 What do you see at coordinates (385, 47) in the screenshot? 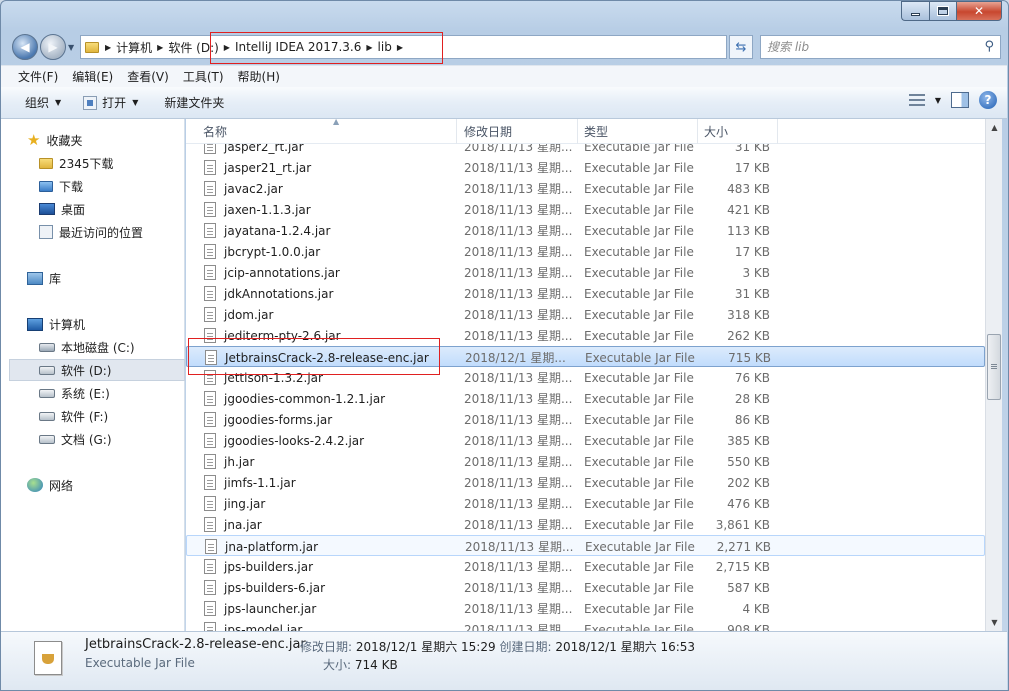
I see `breadcrumb-lib: lib` at bounding box center [385, 47].